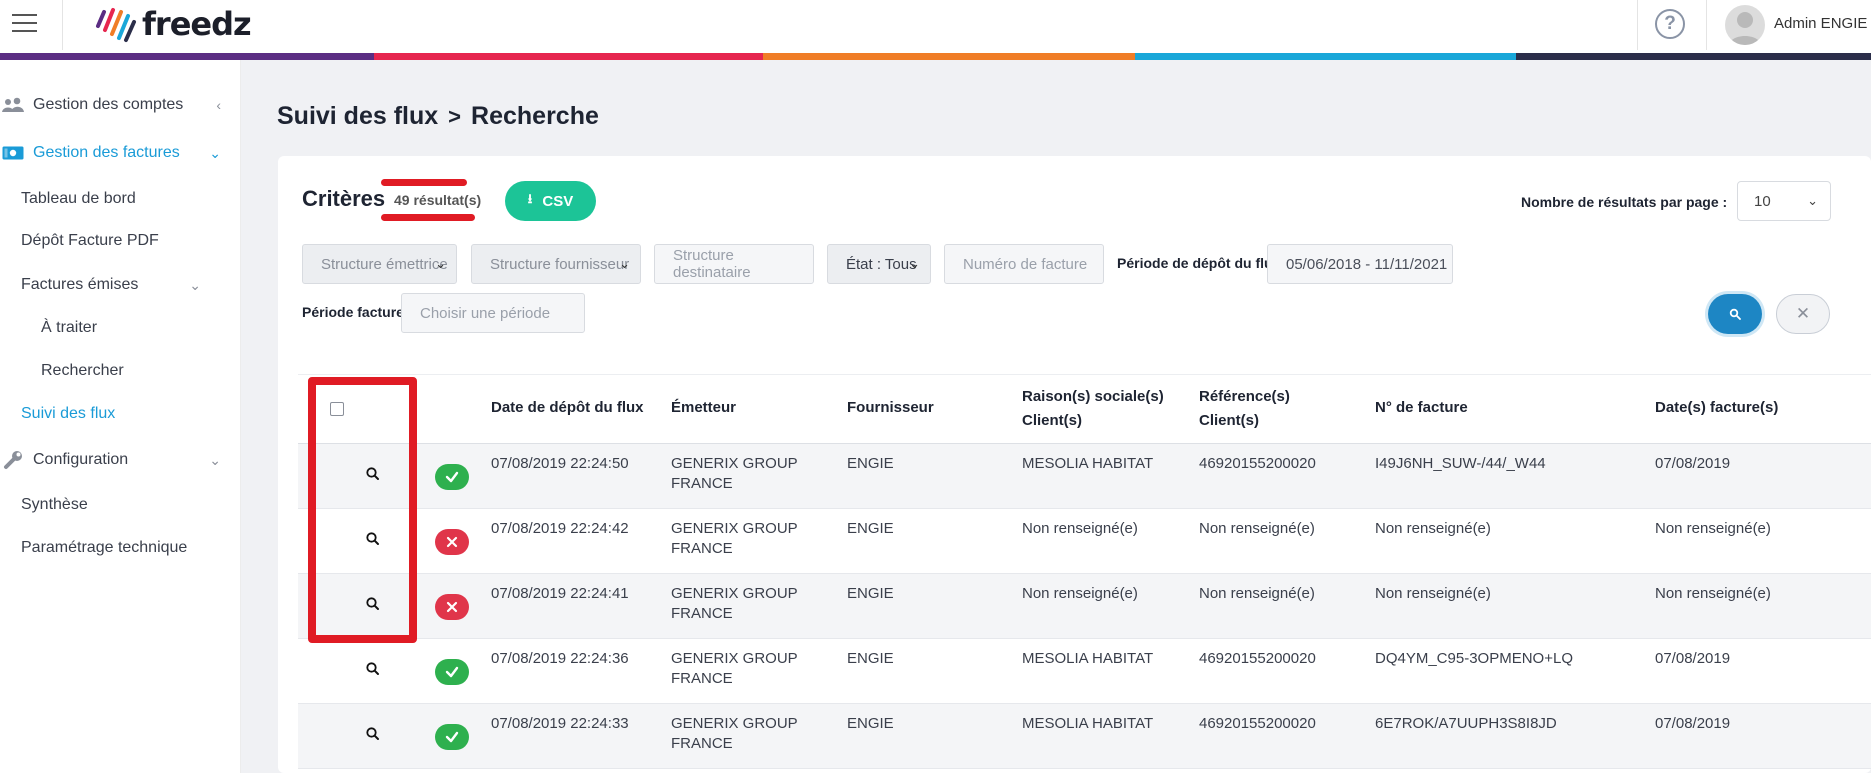 The height and width of the screenshot is (773, 1871). Describe the element at coordinates (1670, 24) in the screenshot. I see `help-icon: ?` at that location.